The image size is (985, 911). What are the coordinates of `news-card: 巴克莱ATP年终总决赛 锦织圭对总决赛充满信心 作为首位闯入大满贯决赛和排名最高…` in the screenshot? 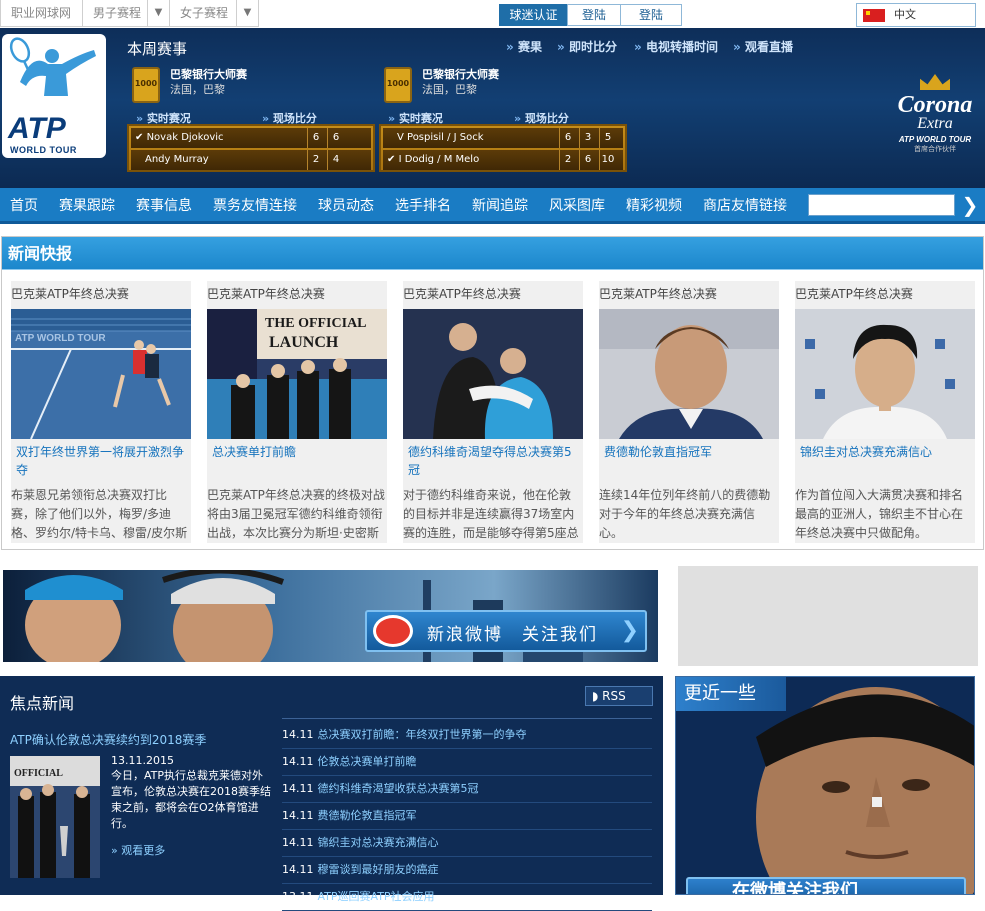 It's located at (885, 412).